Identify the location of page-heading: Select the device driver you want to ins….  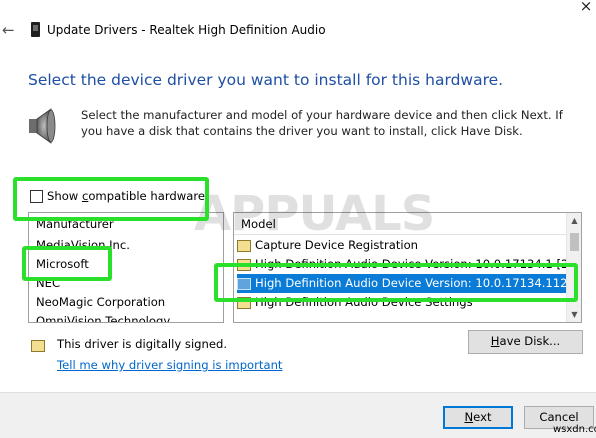
(266, 80).